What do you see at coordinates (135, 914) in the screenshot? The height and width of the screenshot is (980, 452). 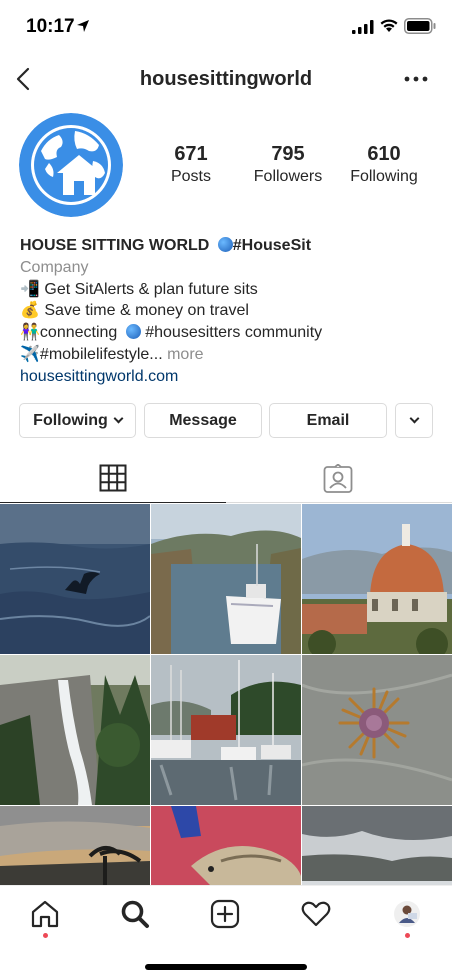 I see `search-icon` at bounding box center [135, 914].